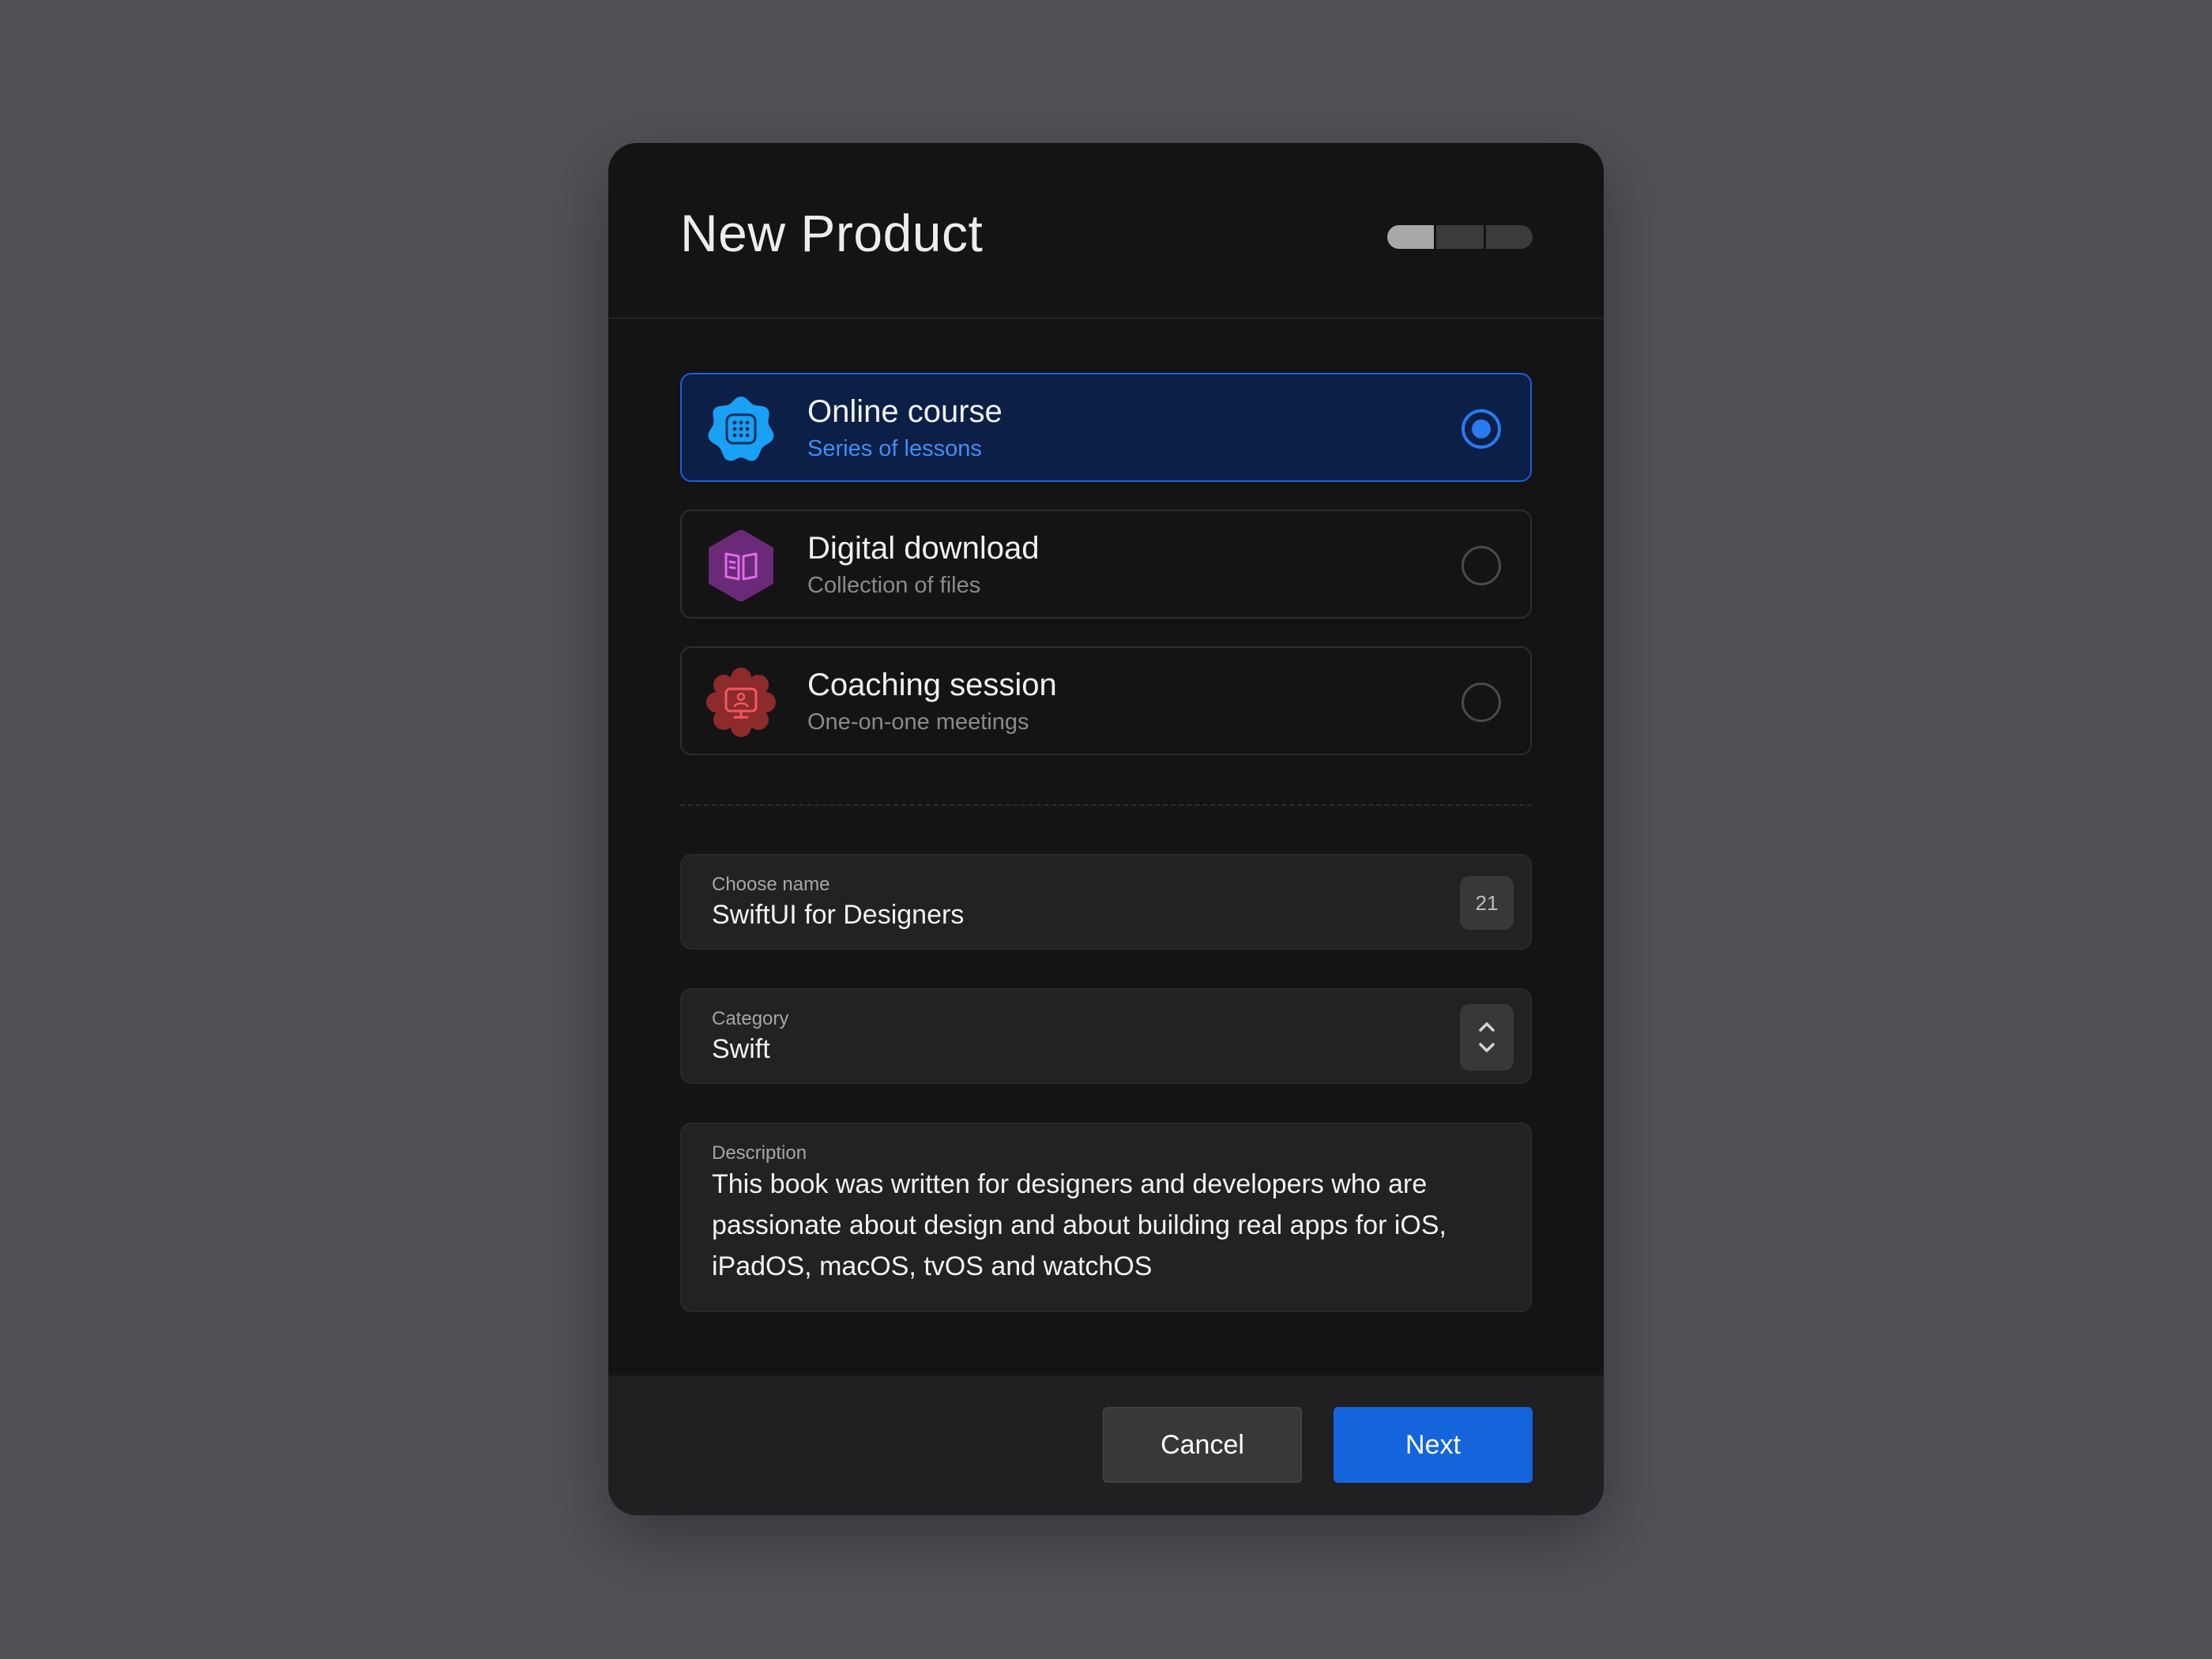 This screenshot has width=2212, height=1659. I want to click on dialog-header: New Product, so click(1106, 231).